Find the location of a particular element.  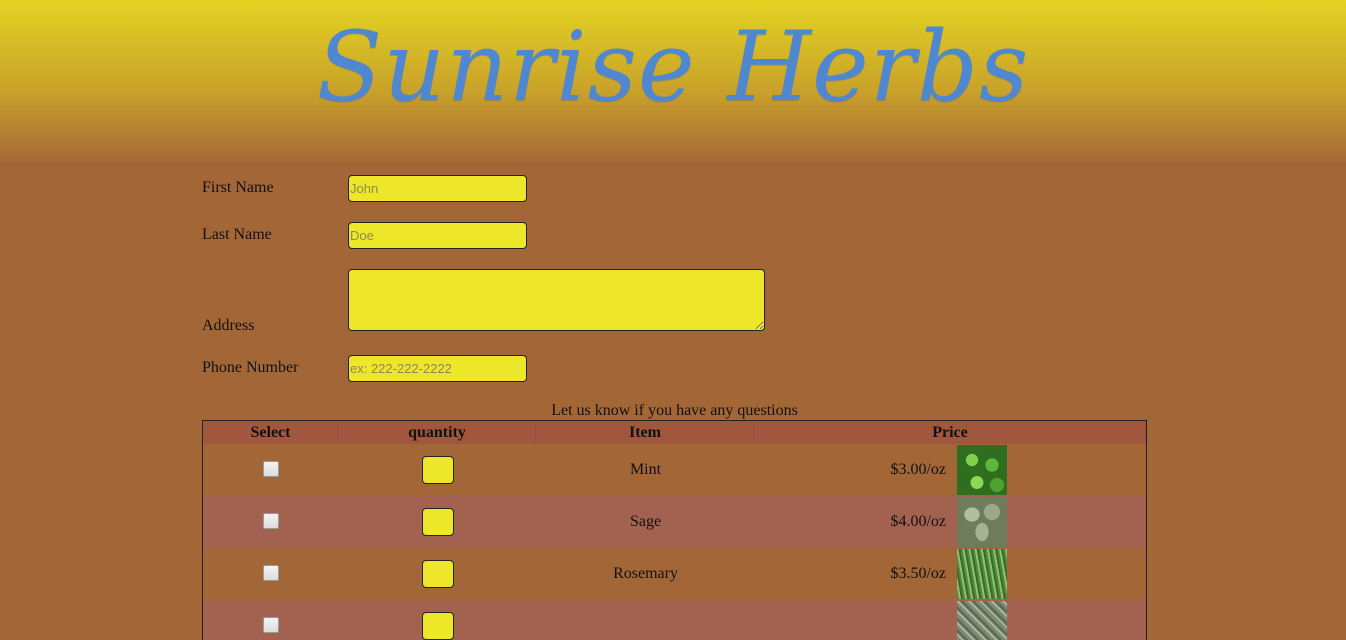

header-price: Price is located at coordinates (950, 432).